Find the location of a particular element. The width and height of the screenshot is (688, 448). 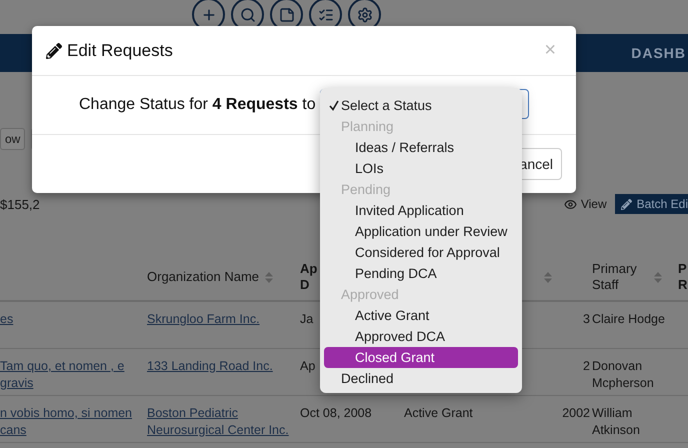

table-cell-text: 2 is located at coordinates (586, 366).